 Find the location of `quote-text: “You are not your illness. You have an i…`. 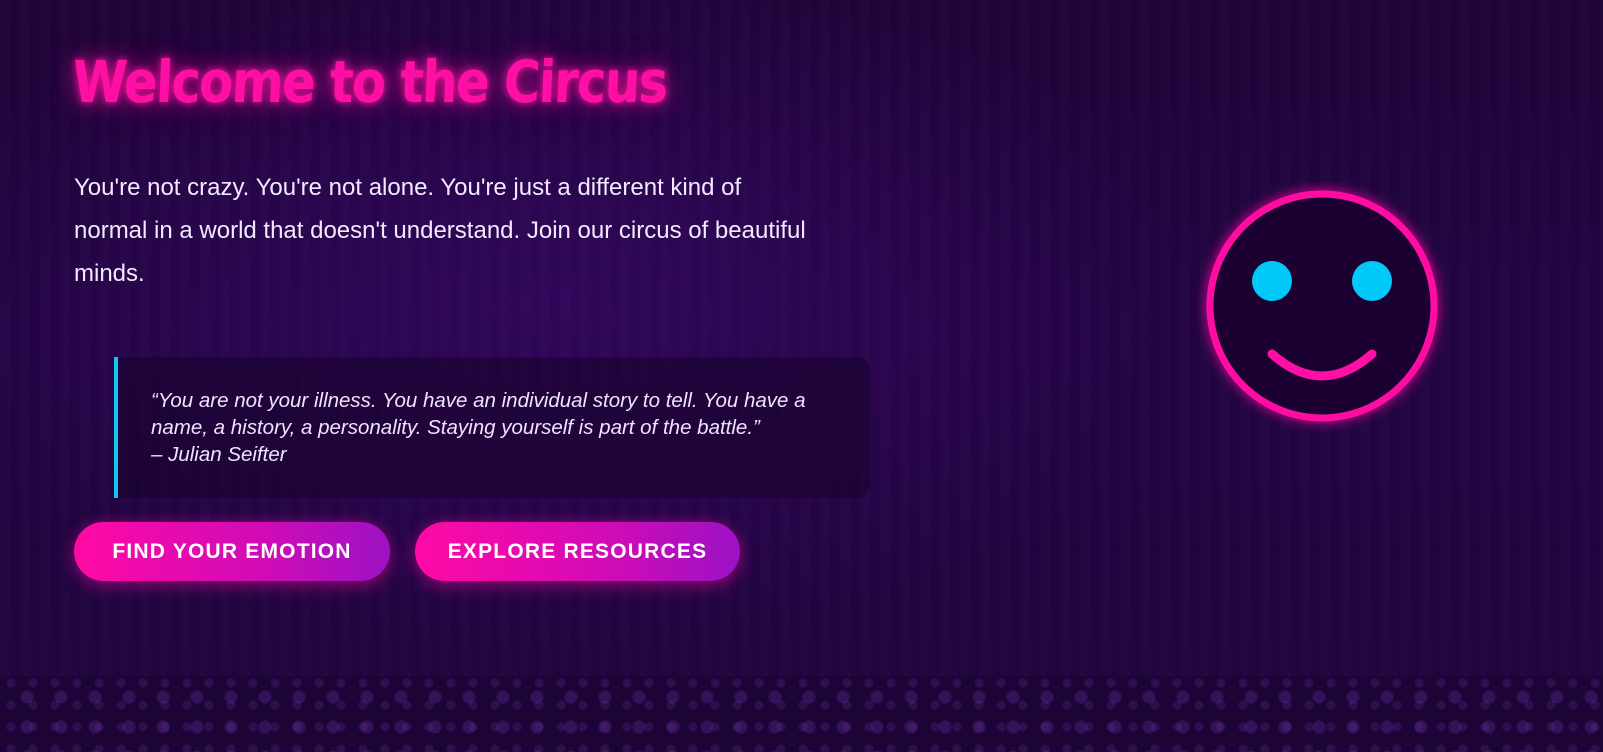

quote-text: “You are not your illness. You have an i… is located at coordinates (492, 427).